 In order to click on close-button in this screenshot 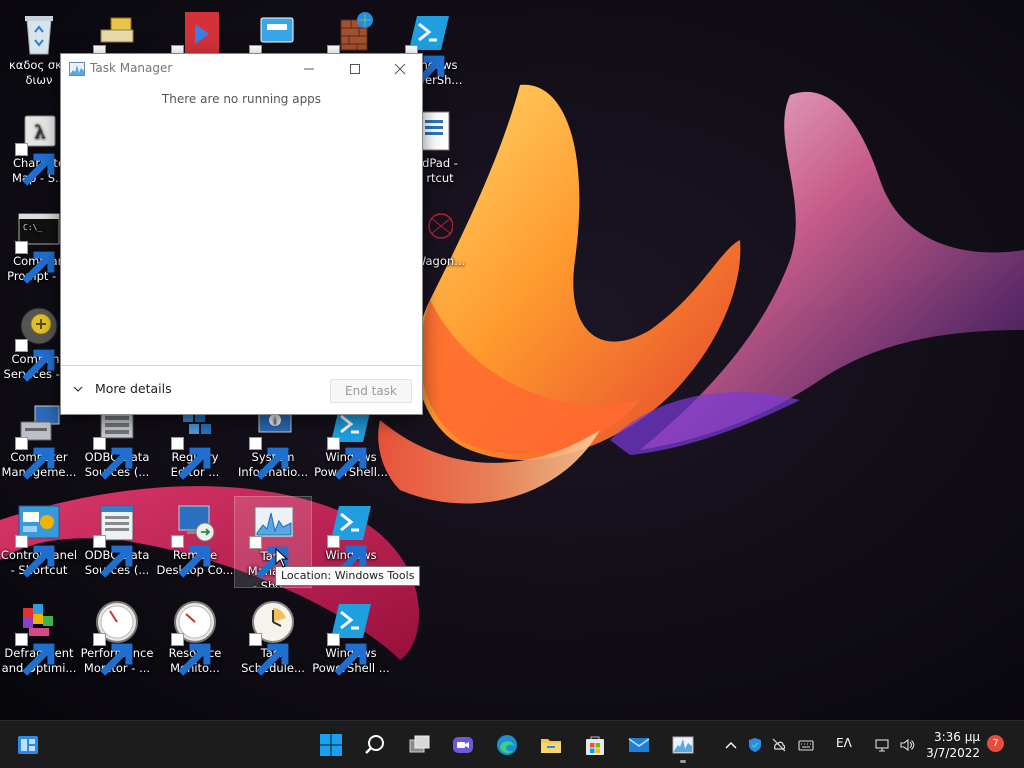, I will do `click(400, 69)`.